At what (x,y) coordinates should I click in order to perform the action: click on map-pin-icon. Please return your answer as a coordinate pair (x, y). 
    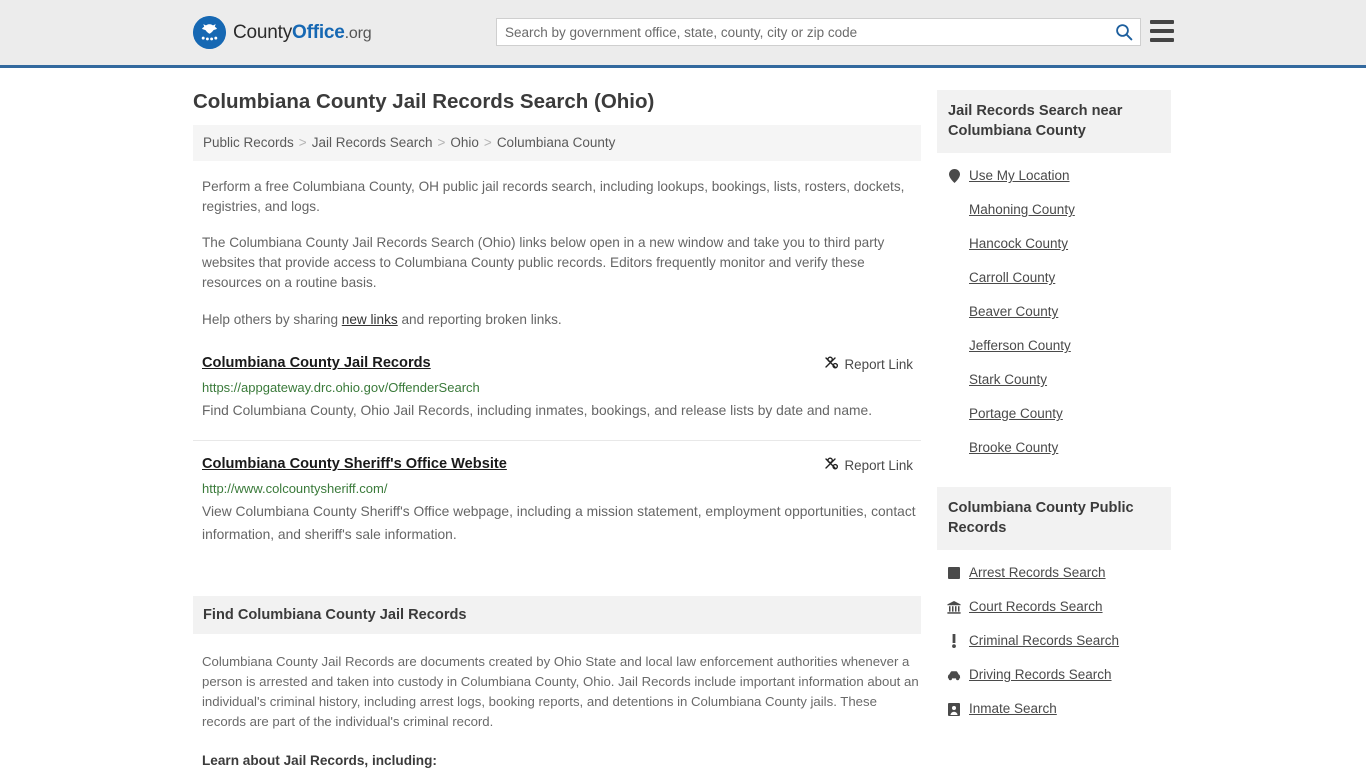
    Looking at the image, I should click on (954, 176).